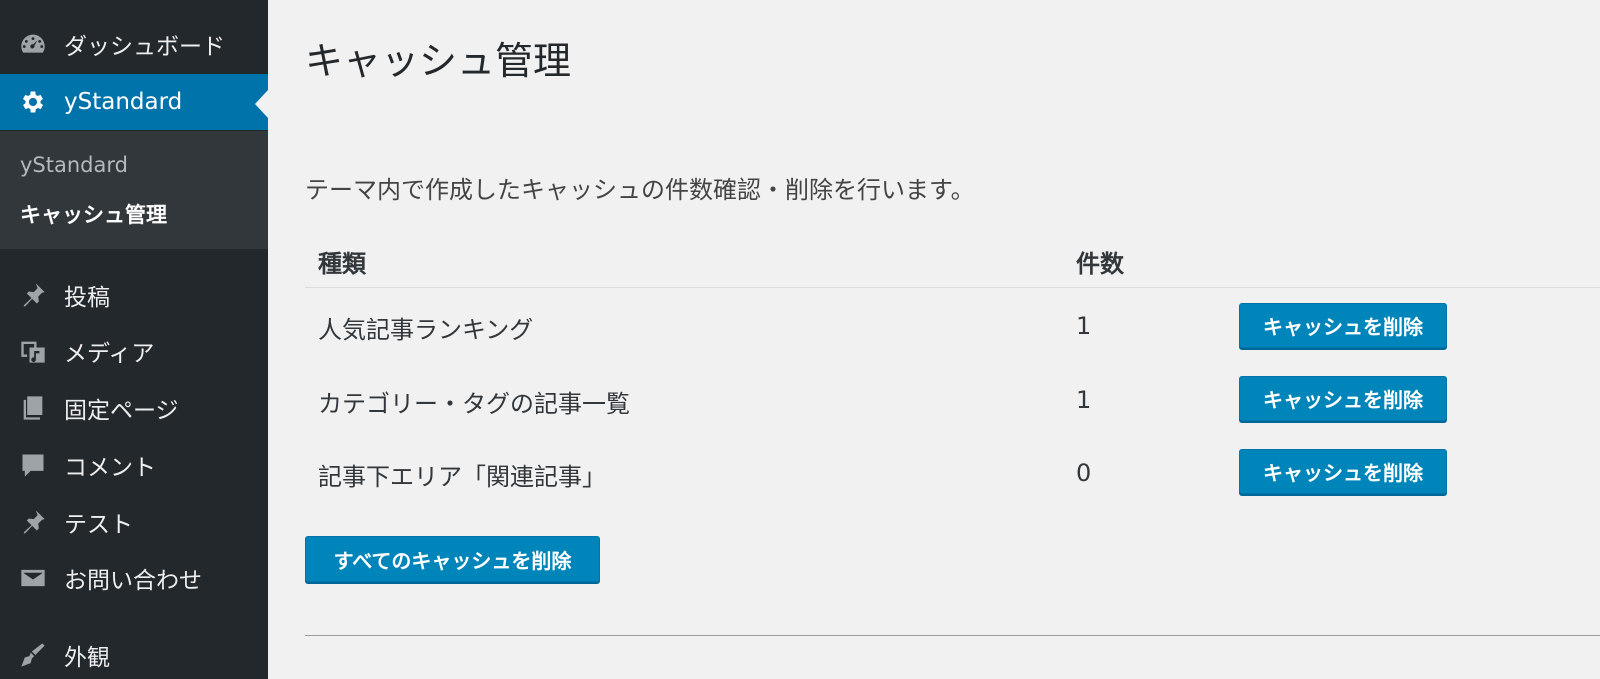 The width and height of the screenshot is (1600, 679). What do you see at coordinates (134, 190) in the screenshot?
I see `sidebar-submenu: yStandard キャッシュ管理` at bounding box center [134, 190].